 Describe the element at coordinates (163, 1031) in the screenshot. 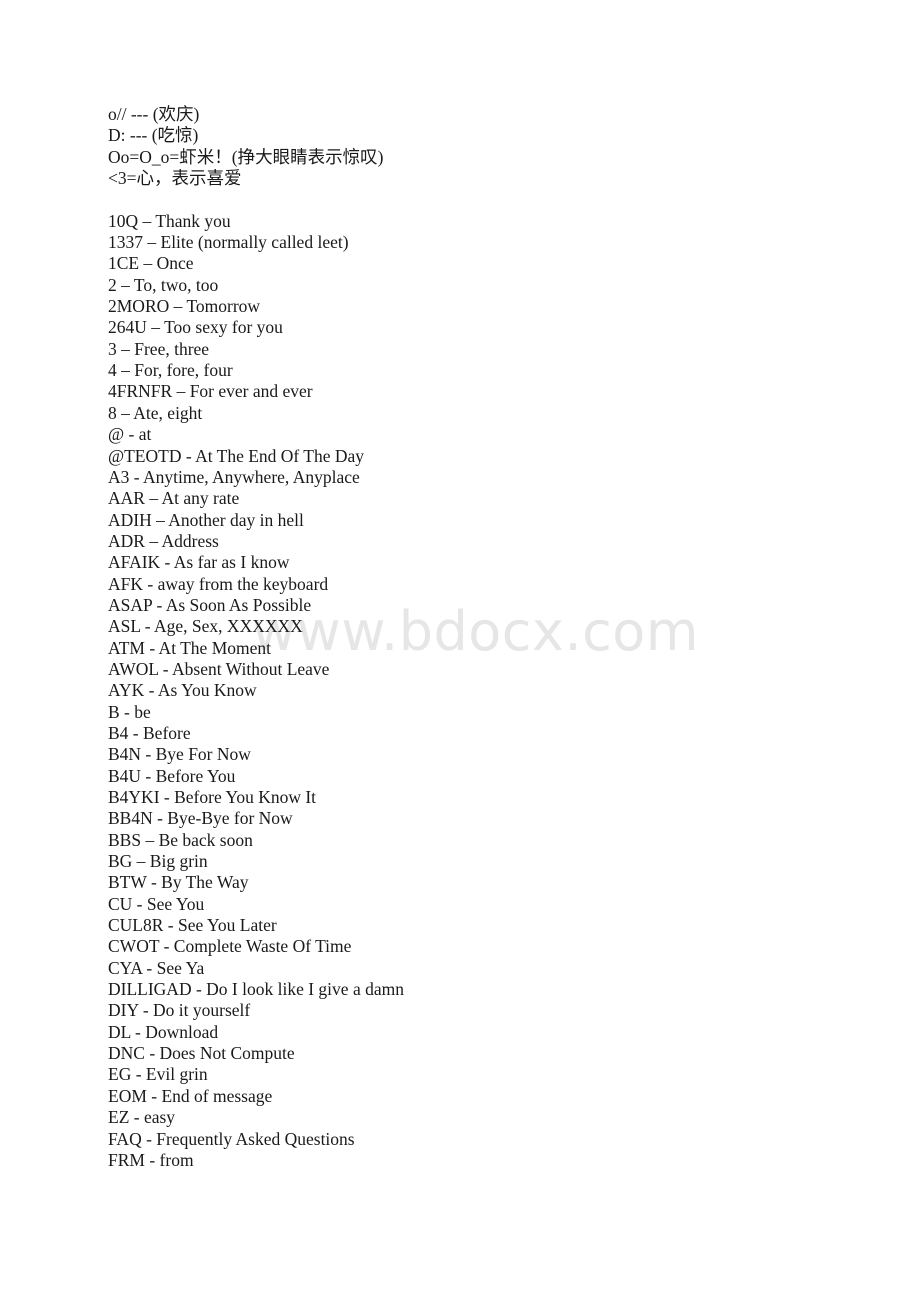

I see `abbreviation-line: DL - Download` at that location.